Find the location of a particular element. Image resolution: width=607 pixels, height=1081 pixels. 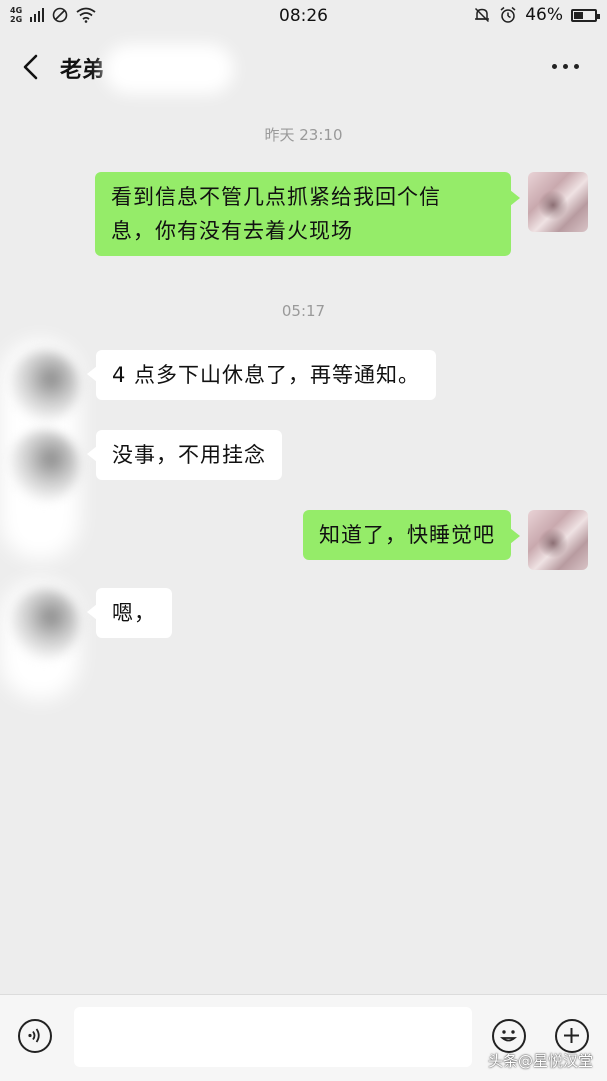

mute-bell-icon is located at coordinates (482, 15).